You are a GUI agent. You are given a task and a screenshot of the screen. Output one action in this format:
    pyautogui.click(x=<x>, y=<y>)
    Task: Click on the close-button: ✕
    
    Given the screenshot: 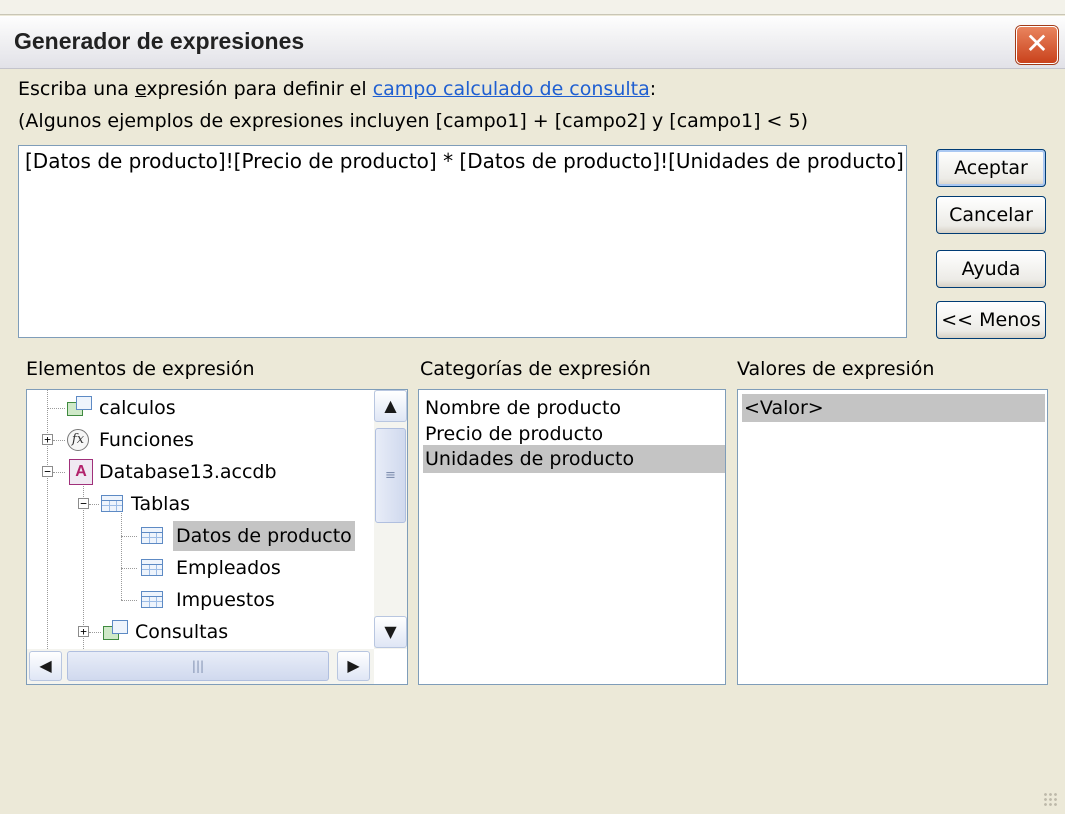 What is the action you would take?
    pyautogui.click(x=1037, y=45)
    